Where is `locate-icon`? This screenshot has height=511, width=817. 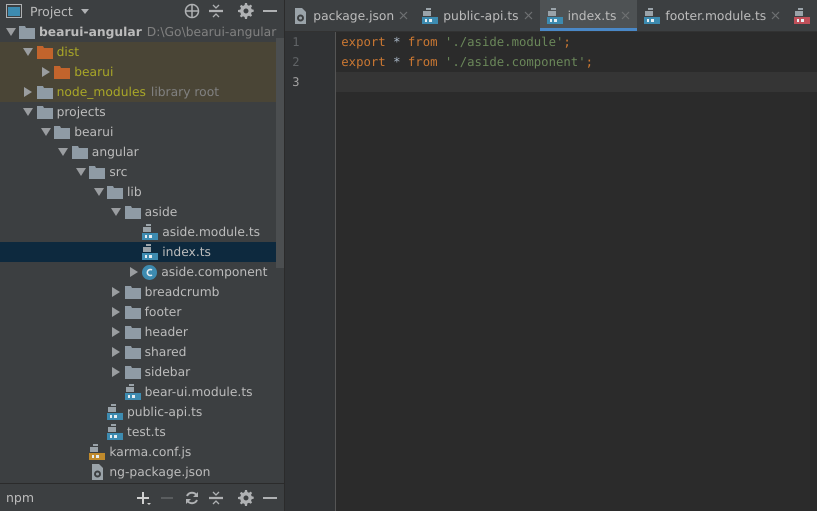
locate-icon is located at coordinates (192, 11).